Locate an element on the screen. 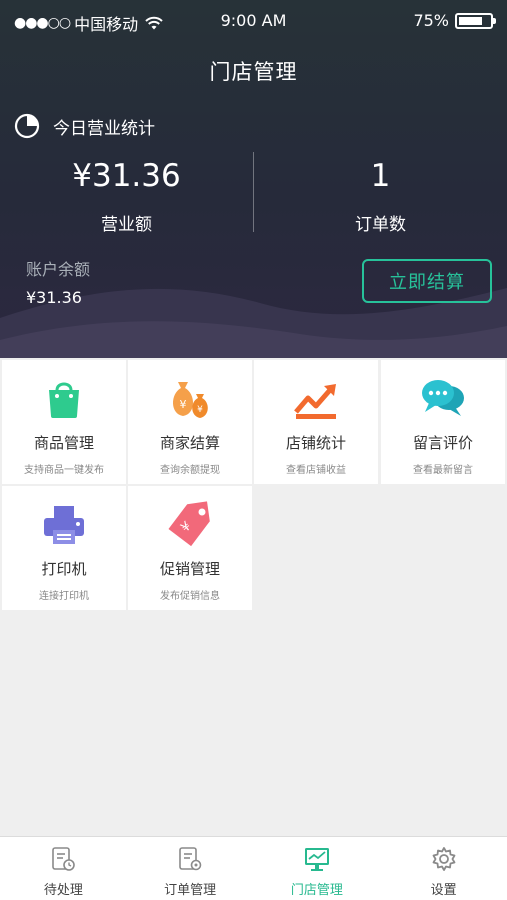 This screenshot has width=507, height=900. trend-chart-icon is located at coordinates (316, 398).